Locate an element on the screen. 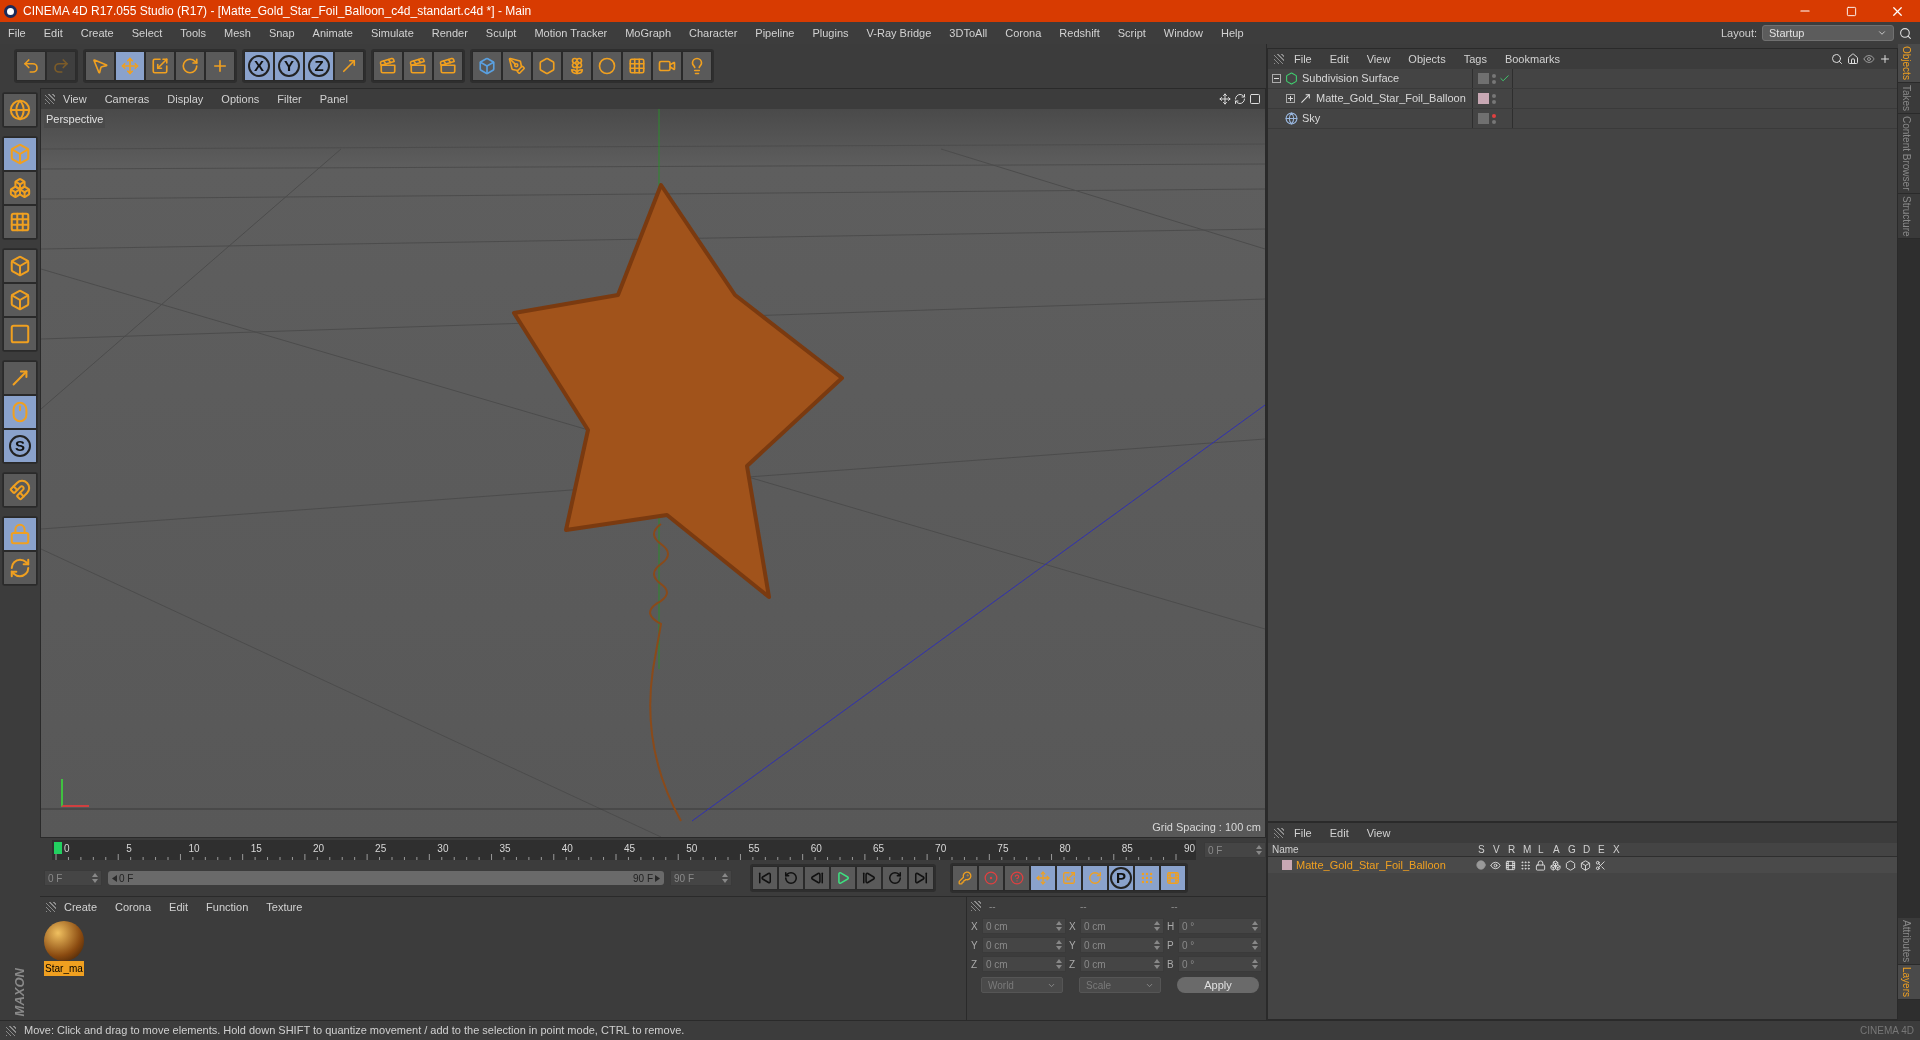 The image size is (1920, 1040). search-icon is located at coordinates (1905, 33).